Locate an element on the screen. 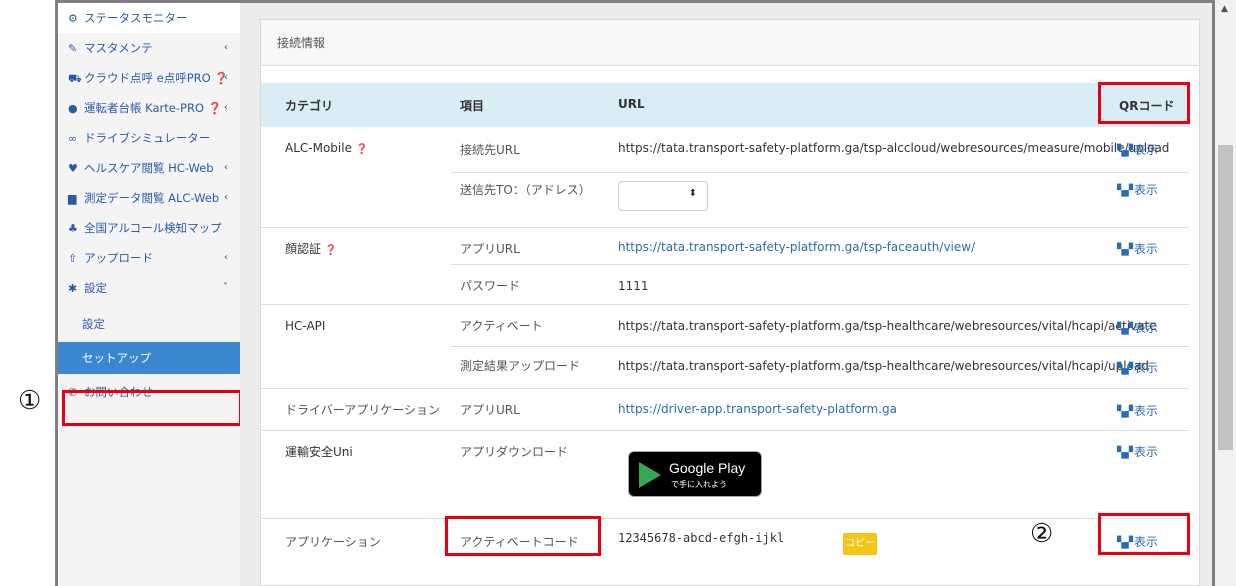 The image size is (1236, 586). table-row: 送信先TO：（アドレス） ⬍ ▚▞ 表示 is located at coordinates (725, 203).